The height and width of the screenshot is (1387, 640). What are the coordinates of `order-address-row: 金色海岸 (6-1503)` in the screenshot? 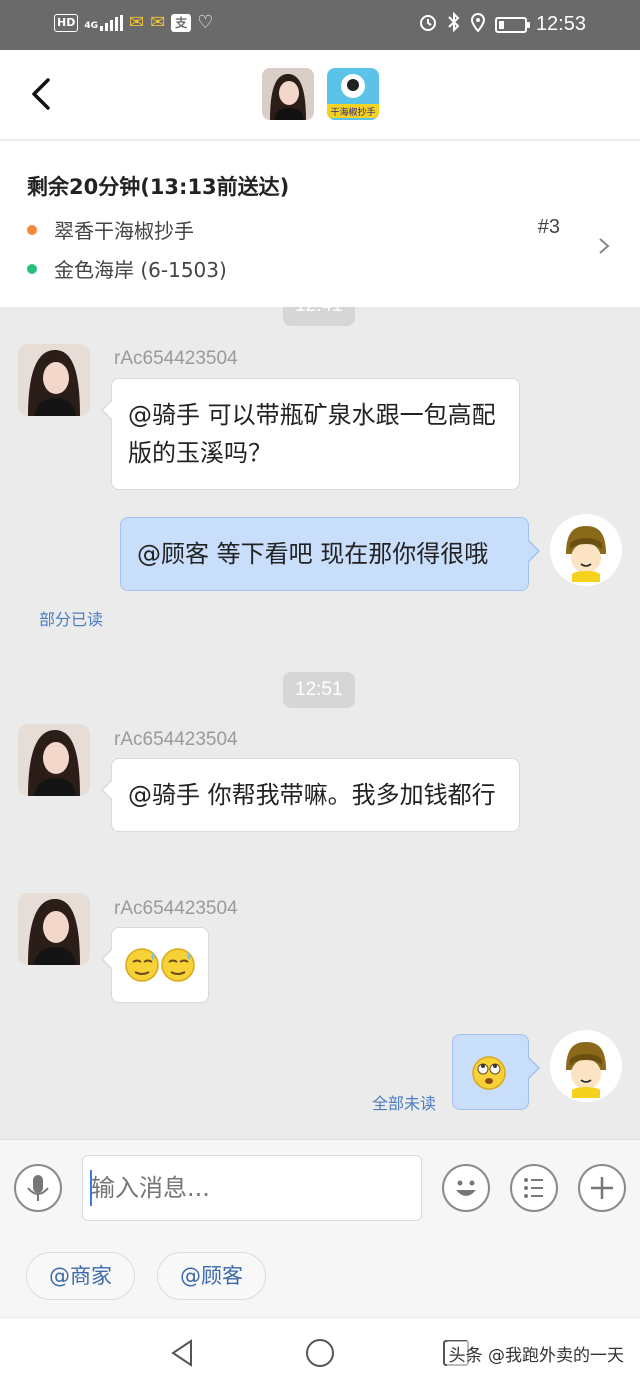 It's located at (127, 268).